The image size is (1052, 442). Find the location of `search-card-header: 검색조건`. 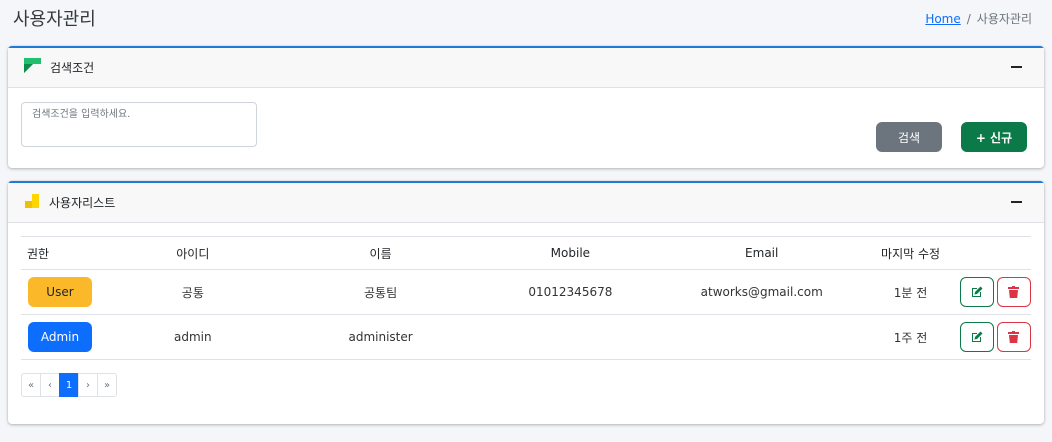

search-card-header: 검색조건 is located at coordinates (526, 68).